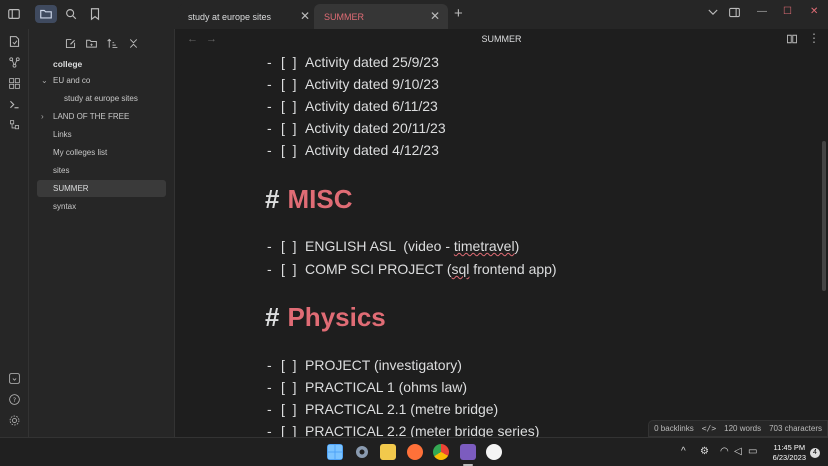 The height and width of the screenshot is (466, 828). What do you see at coordinates (724, 451) in the screenshot?
I see `wifi-icon: ◠` at bounding box center [724, 451].